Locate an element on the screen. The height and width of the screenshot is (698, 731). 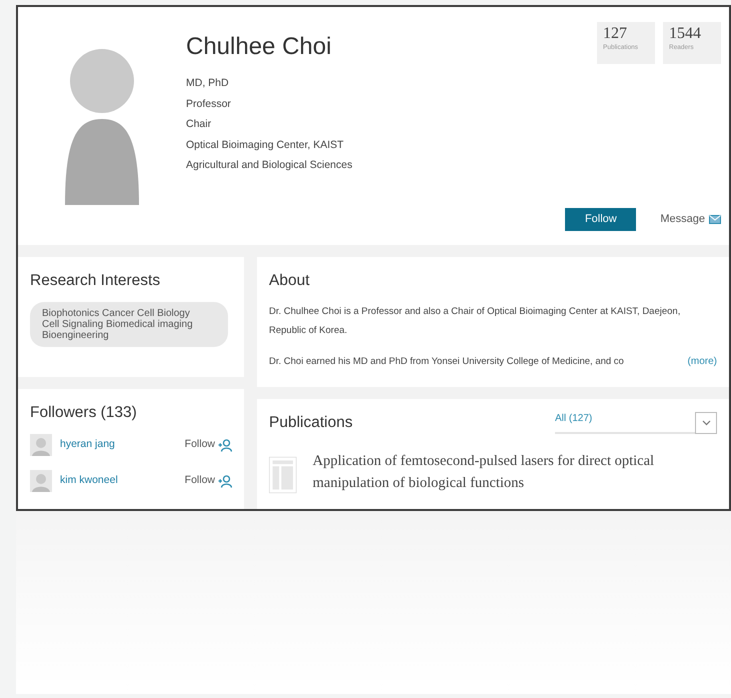
credential-text: Agricultural and Biological Sciences is located at coordinates (270, 165).